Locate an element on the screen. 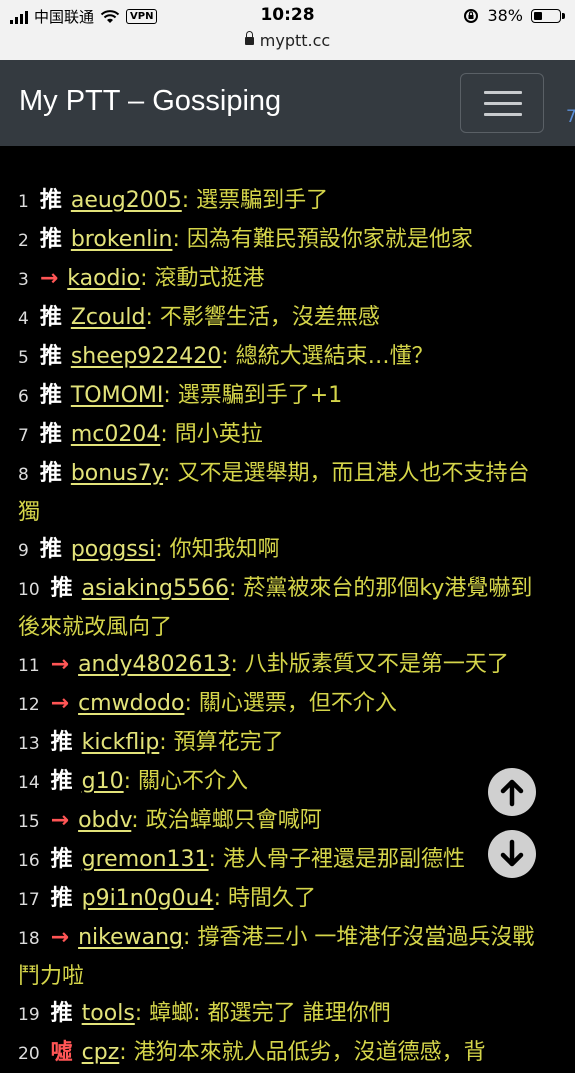 Image resolution: width=575 pixels, height=1073 pixels. hamburger-icon is located at coordinates (503, 92).